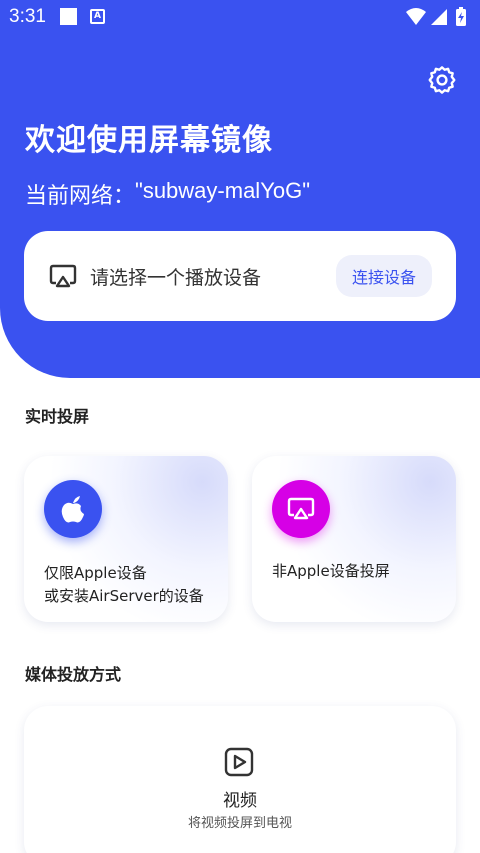 The image size is (480, 853). I want to click on apple-card-line2: 或安装AirServer的设备, so click(124, 596).